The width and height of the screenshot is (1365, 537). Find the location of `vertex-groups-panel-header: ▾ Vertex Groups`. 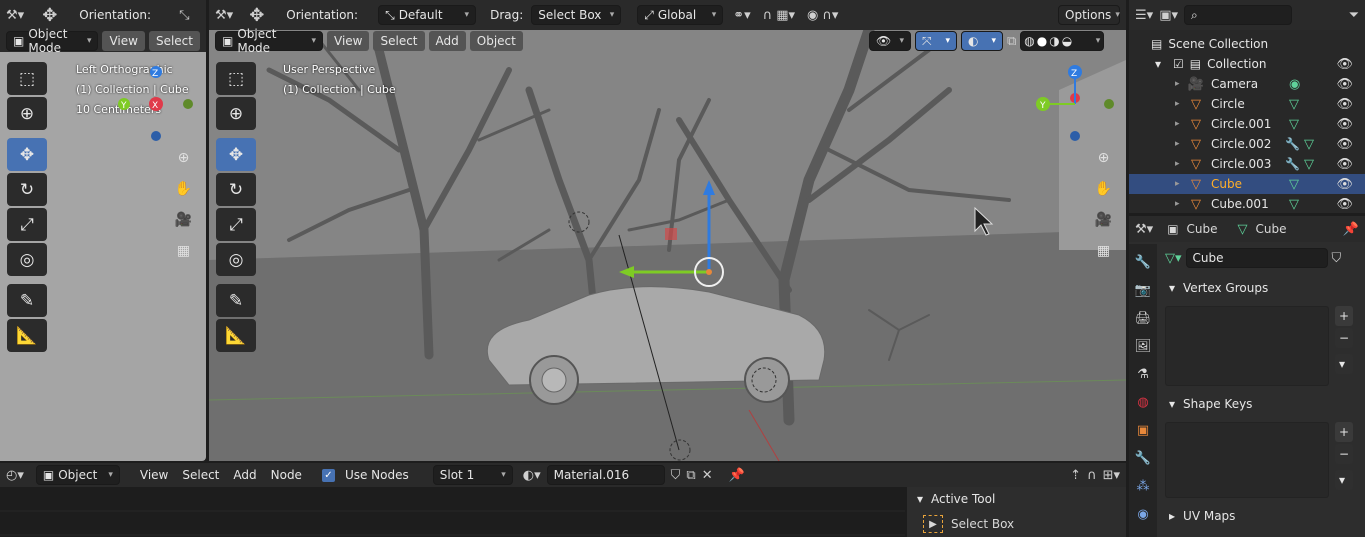

vertex-groups-panel-header: ▾ Vertex Groups is located at coordinates (1262, 288).